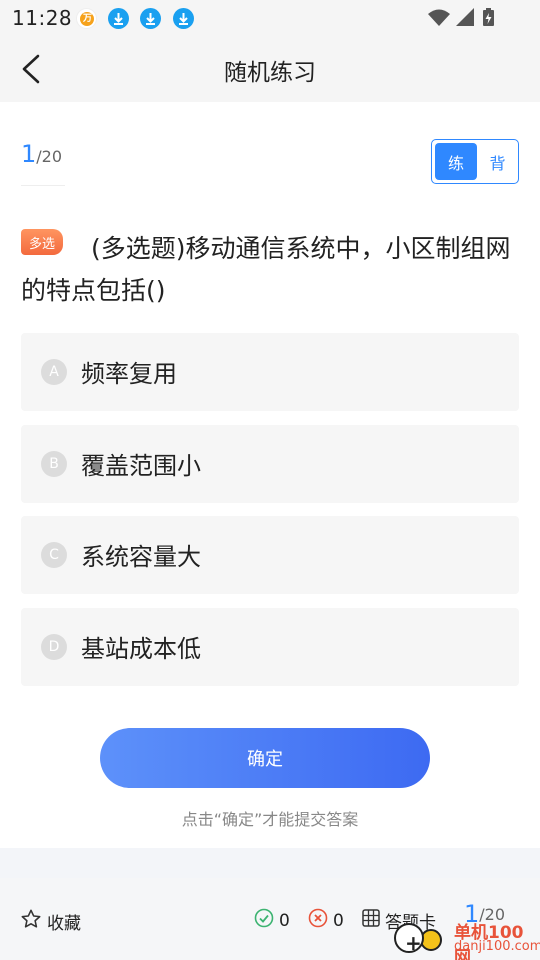 Image resolution: width=540 pixels, height=960 pixels. What do you see at coordinates (466, 937) in the screenshot?
I see `watermark: + 单机100网 danji100.com` at bounding box center [466, 937].